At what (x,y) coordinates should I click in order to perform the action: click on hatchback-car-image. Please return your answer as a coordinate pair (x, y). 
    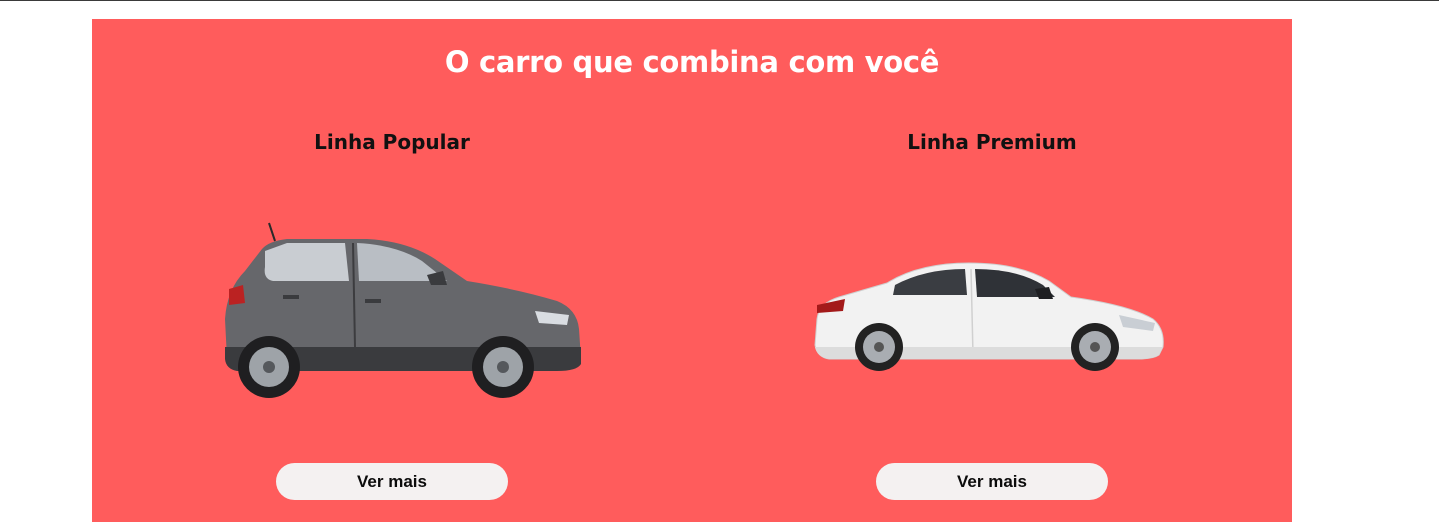
    Looking at the image, I should click on (403, 310).